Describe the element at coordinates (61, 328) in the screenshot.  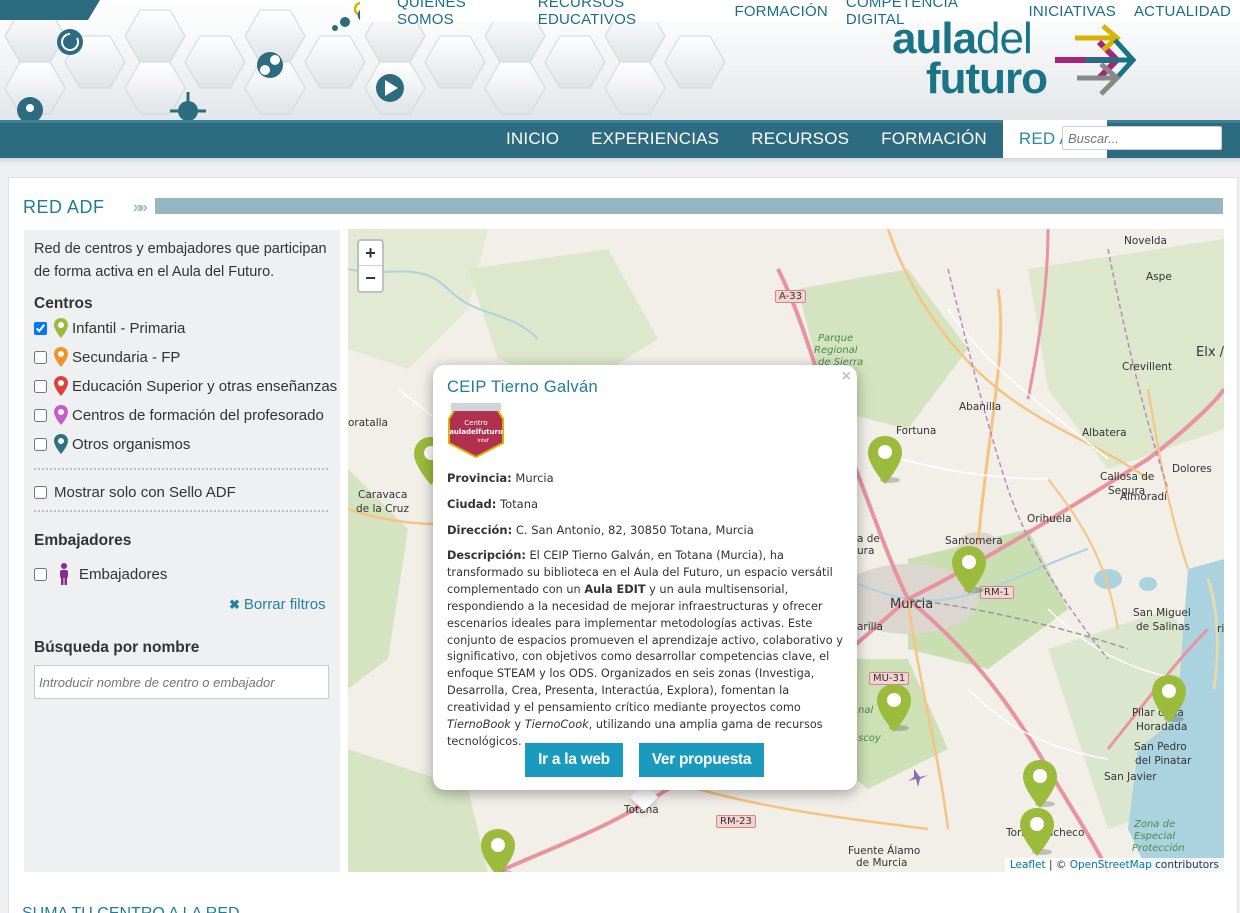
I see `green-pin-icon` at that location.